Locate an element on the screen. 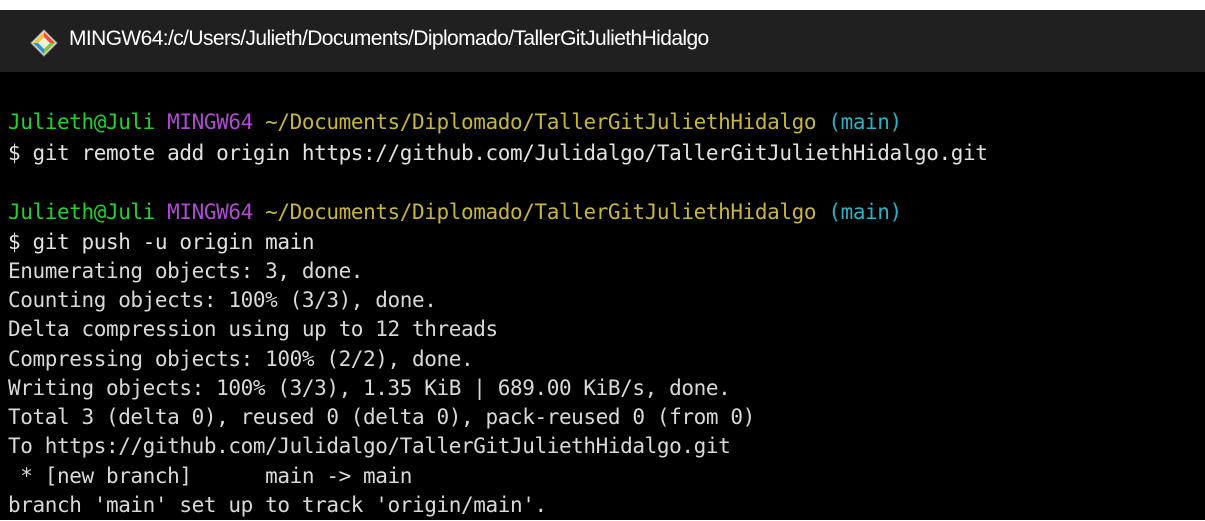 This screenshot has width=1205, height=521. output-line: Delta compression using up to 12 threads is located at coordinates (253, 329).